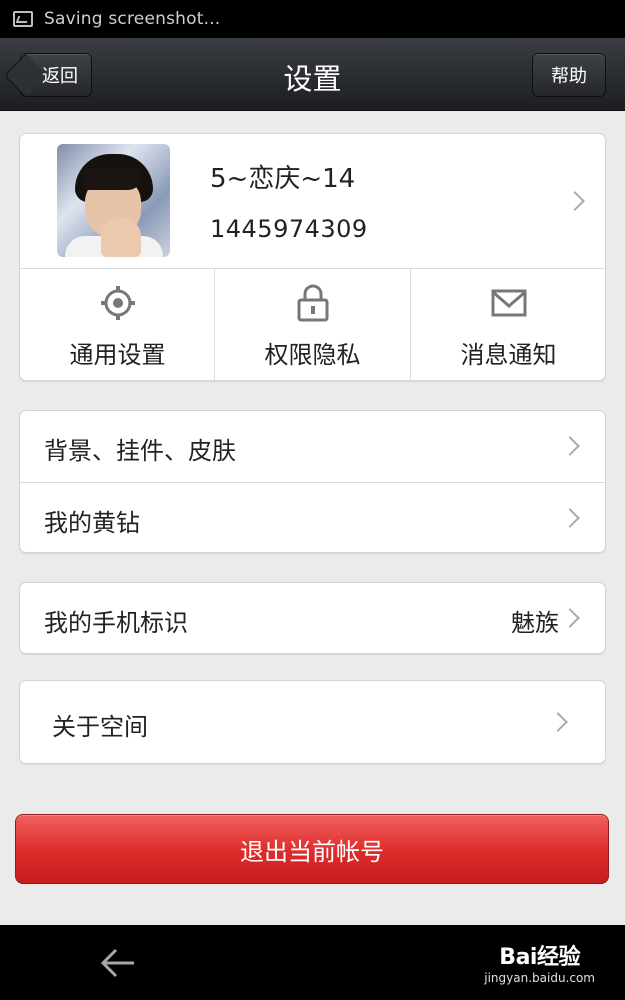 The width and height of the screenshot is (625, 1000). Describe the element at coordinates (539, 978) in the screenshot. I see `watermark-url: jingyan.baidu.com` at that location.